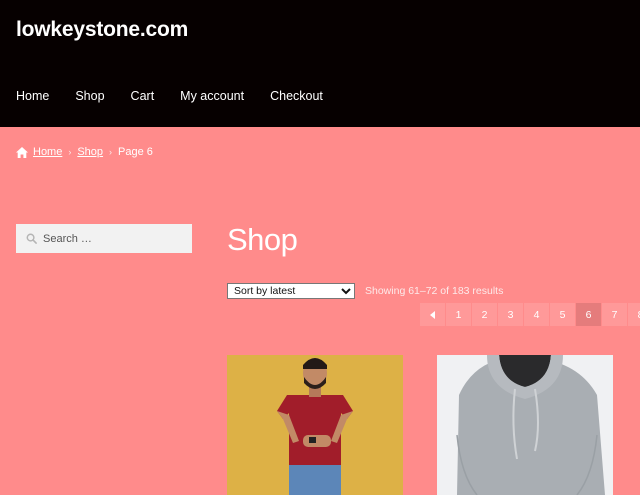  What do you see at coordinates (32, 96) in the screenshot?
I see `nav-item-home: Home` at bounding box center [32, 96].